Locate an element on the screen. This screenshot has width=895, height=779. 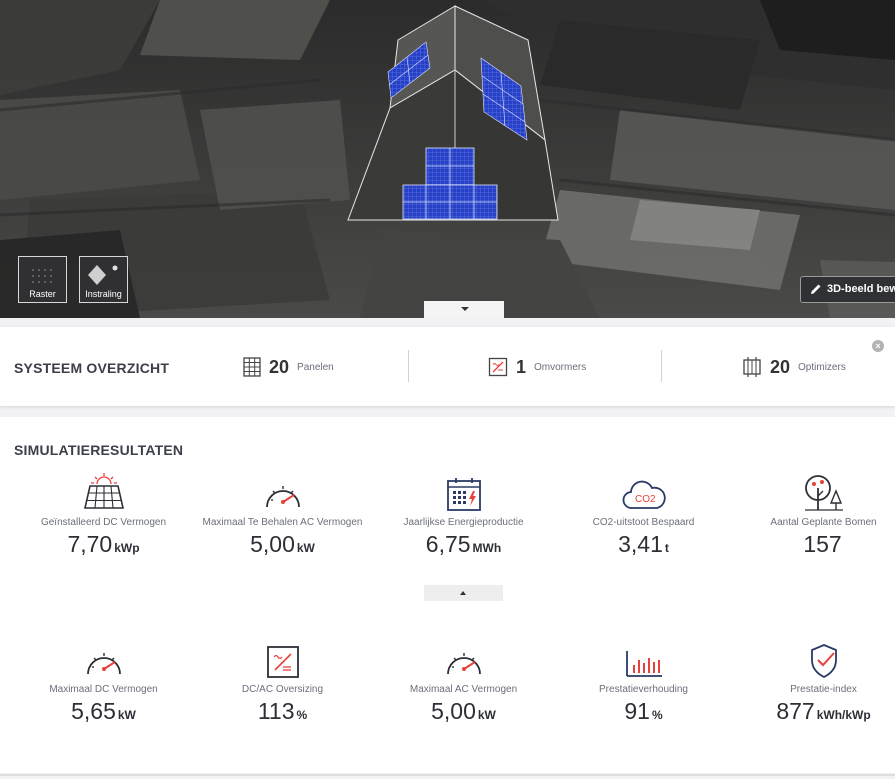
optimizer-icon is located at coordinates (752, 367).